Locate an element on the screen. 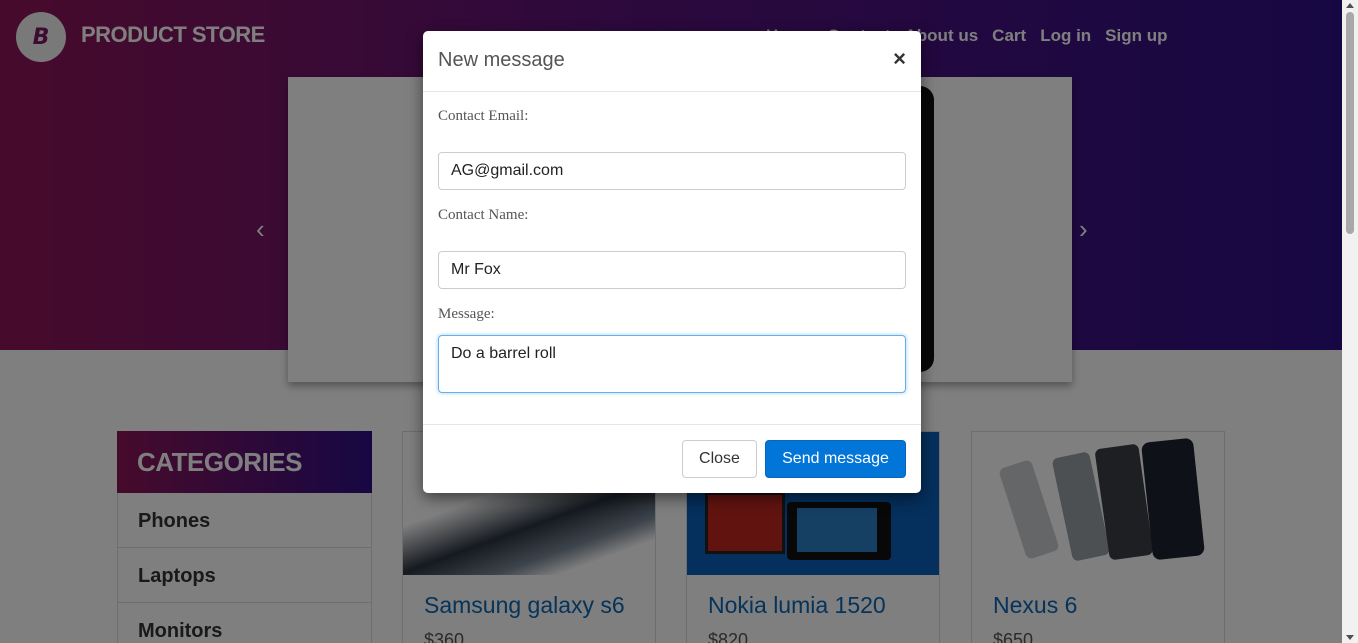 The width and height of the screenshot is (1358, 643). scroll-up-icon is located at coordinates (1350, 5).